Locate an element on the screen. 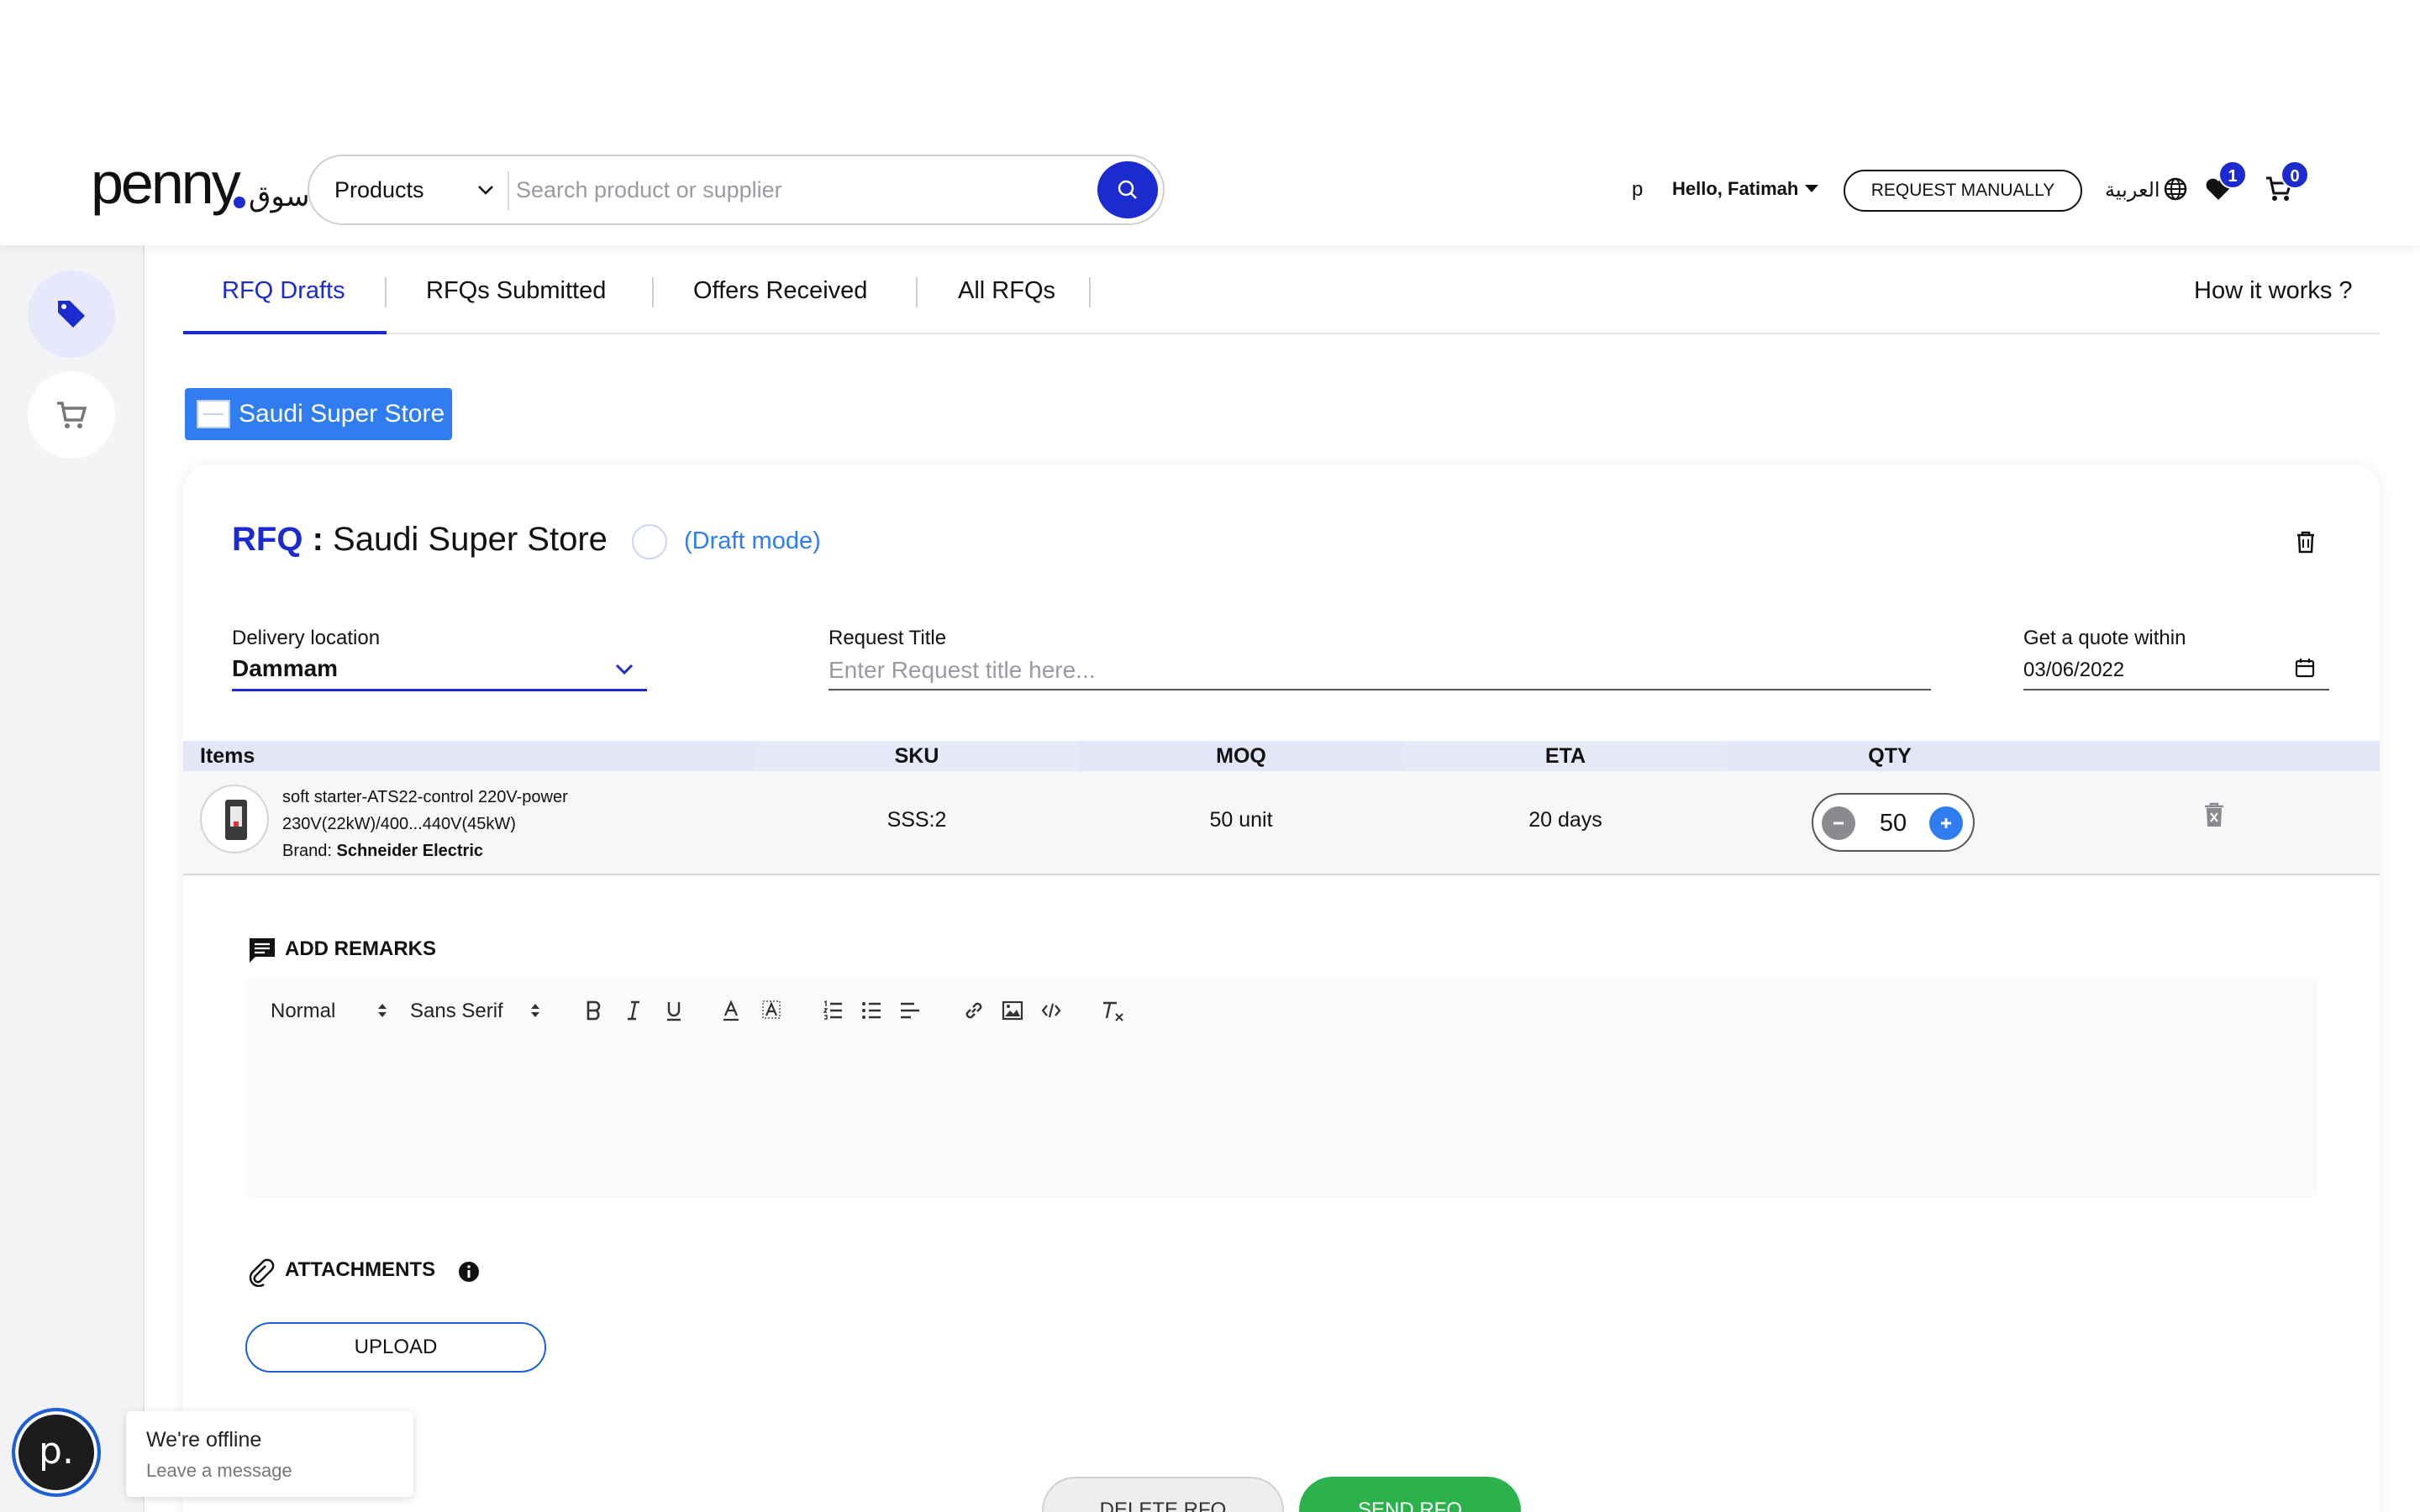 This screenshot has height=1512, width=2420. request-title-label: Request Title is located at coordinates (888, 638).